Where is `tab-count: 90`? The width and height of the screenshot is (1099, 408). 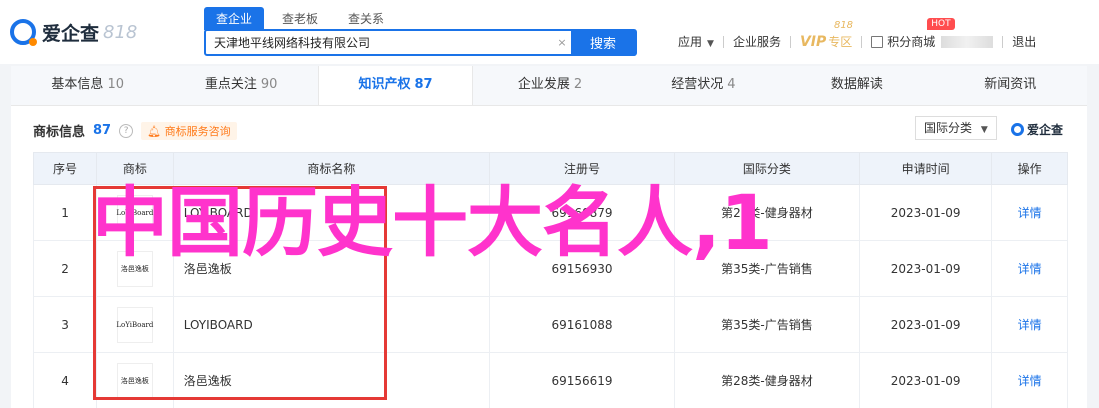
tab-count: 90 is located at coordinates (269, 84).